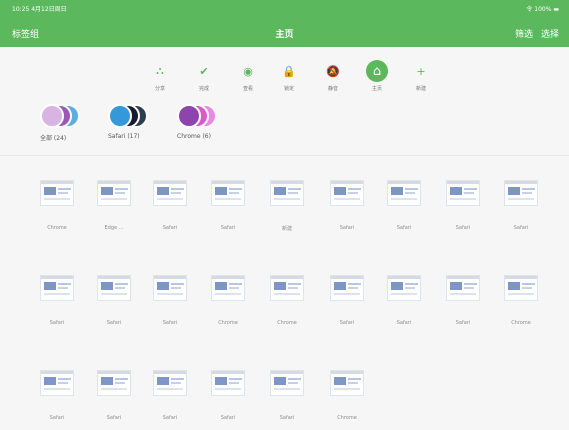  Describe the element at coordinates (286, 229) in the screenshot. I see `tab-caption: 新建` at that location.